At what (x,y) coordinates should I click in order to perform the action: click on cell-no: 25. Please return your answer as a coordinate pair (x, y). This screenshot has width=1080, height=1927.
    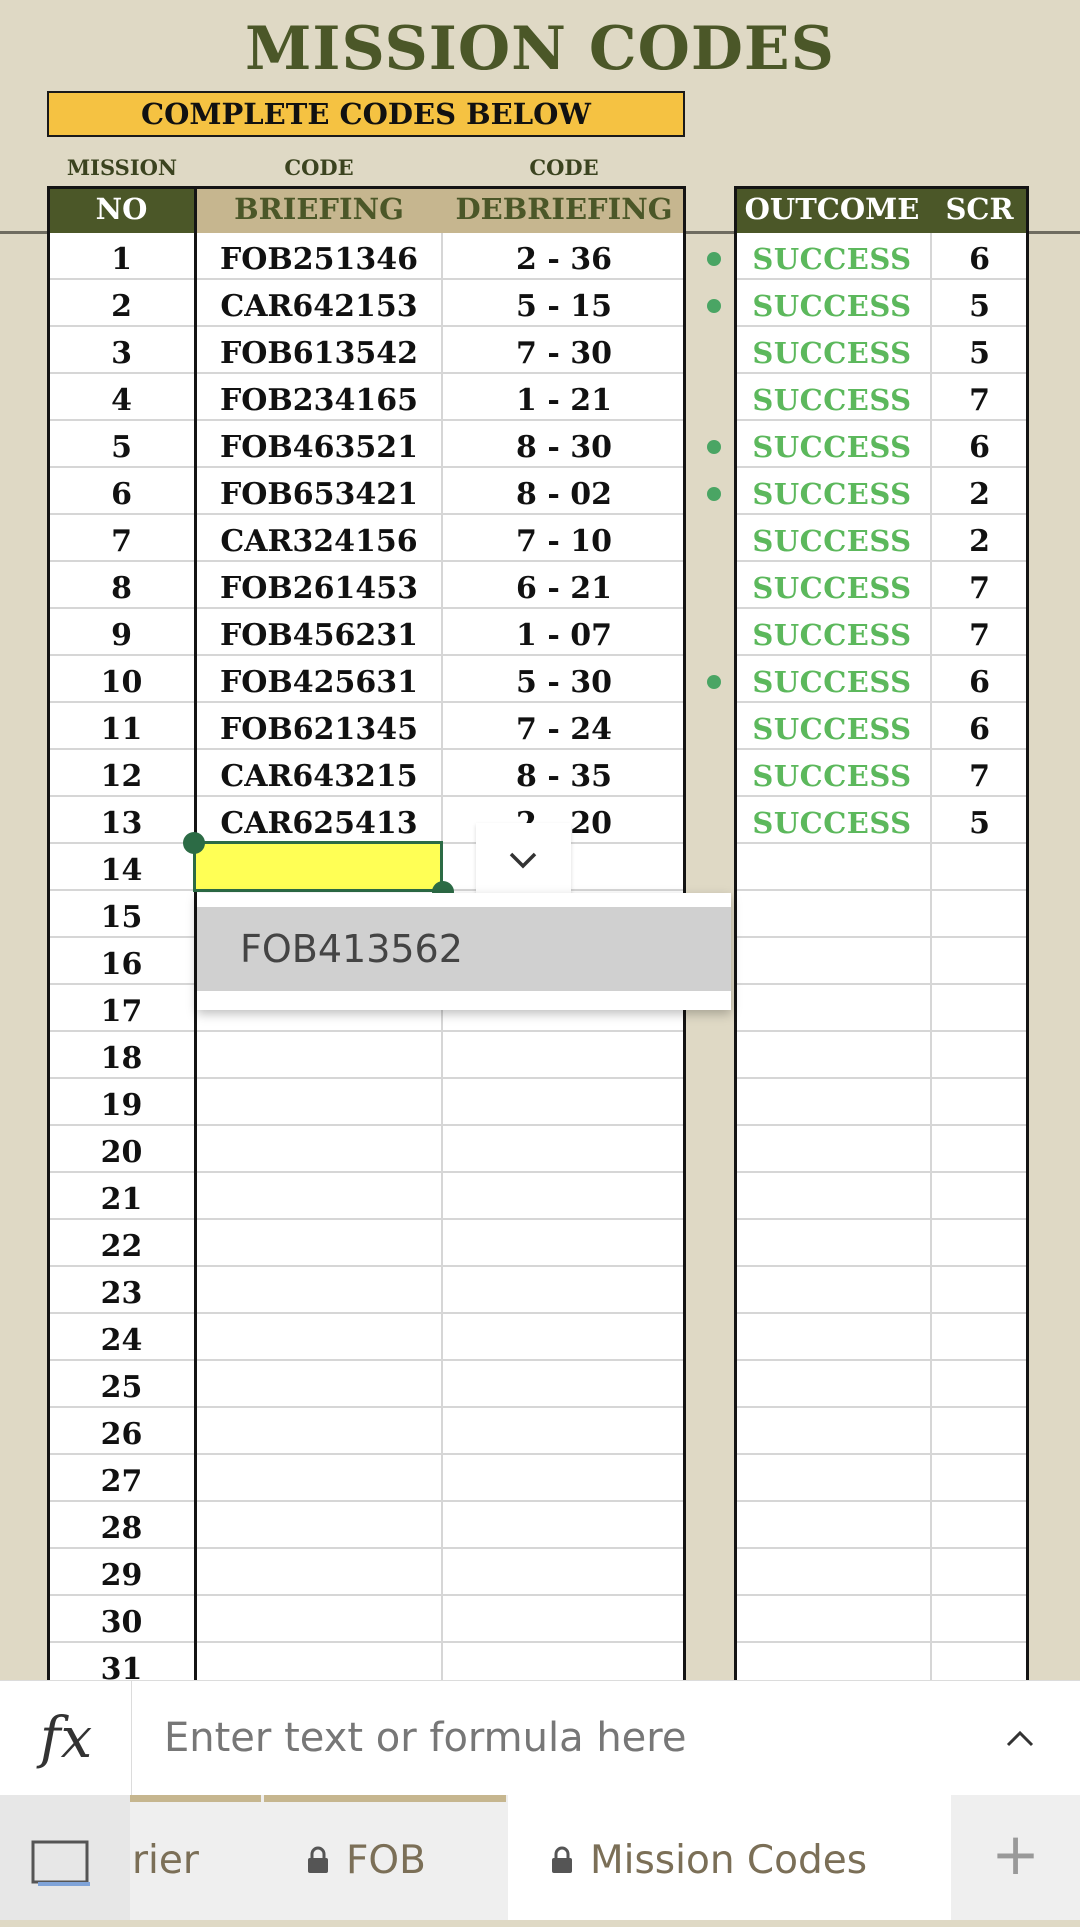
    Looking at the image, I should click on (121, 1387).